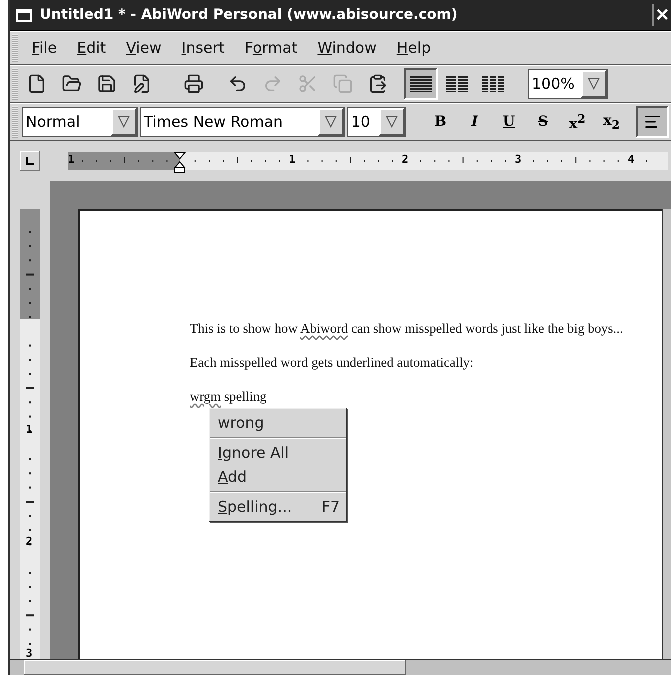 The width and height of the screenshot is (671, 675). I want to click on font-field: Times New Roman, so click(243, 122).